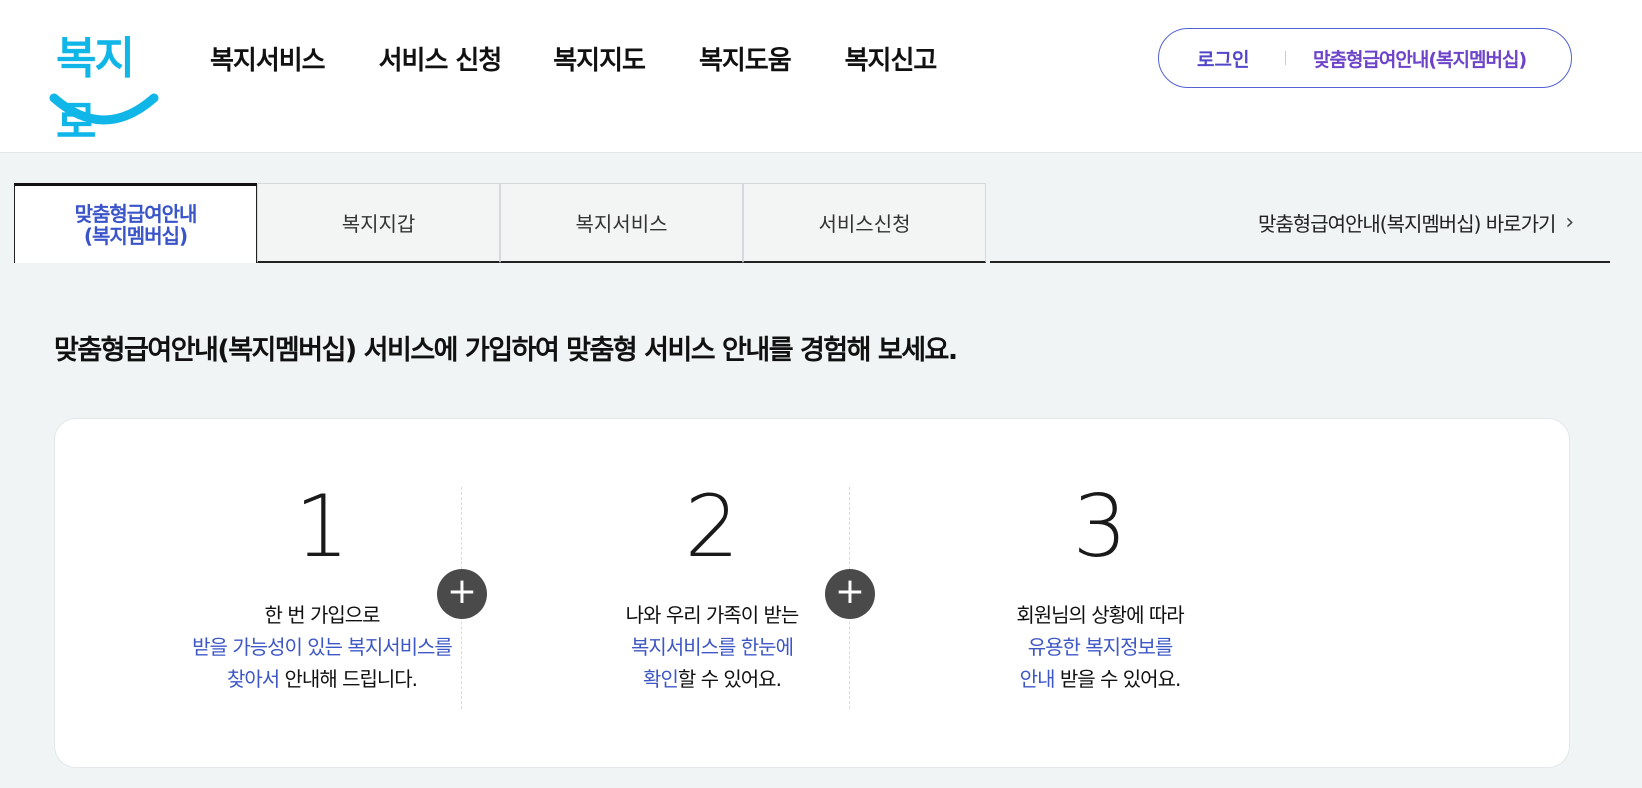 The height and width of the screenshot is (788, 1642). I want to click on step-line-highlight: 유용한 복지정보를, so click(1100, 647).